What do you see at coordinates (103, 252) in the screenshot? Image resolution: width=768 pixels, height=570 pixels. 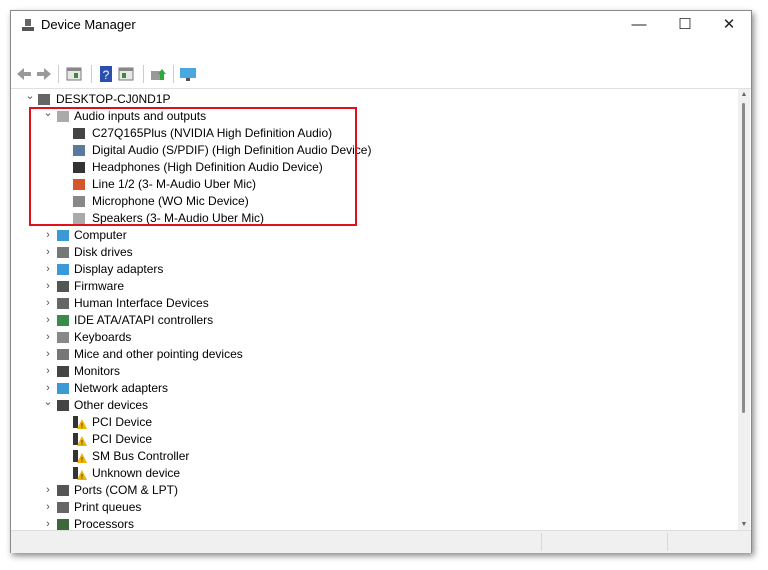 I see `tree-item-label: Disk drives` at bounding box center [103, 252].